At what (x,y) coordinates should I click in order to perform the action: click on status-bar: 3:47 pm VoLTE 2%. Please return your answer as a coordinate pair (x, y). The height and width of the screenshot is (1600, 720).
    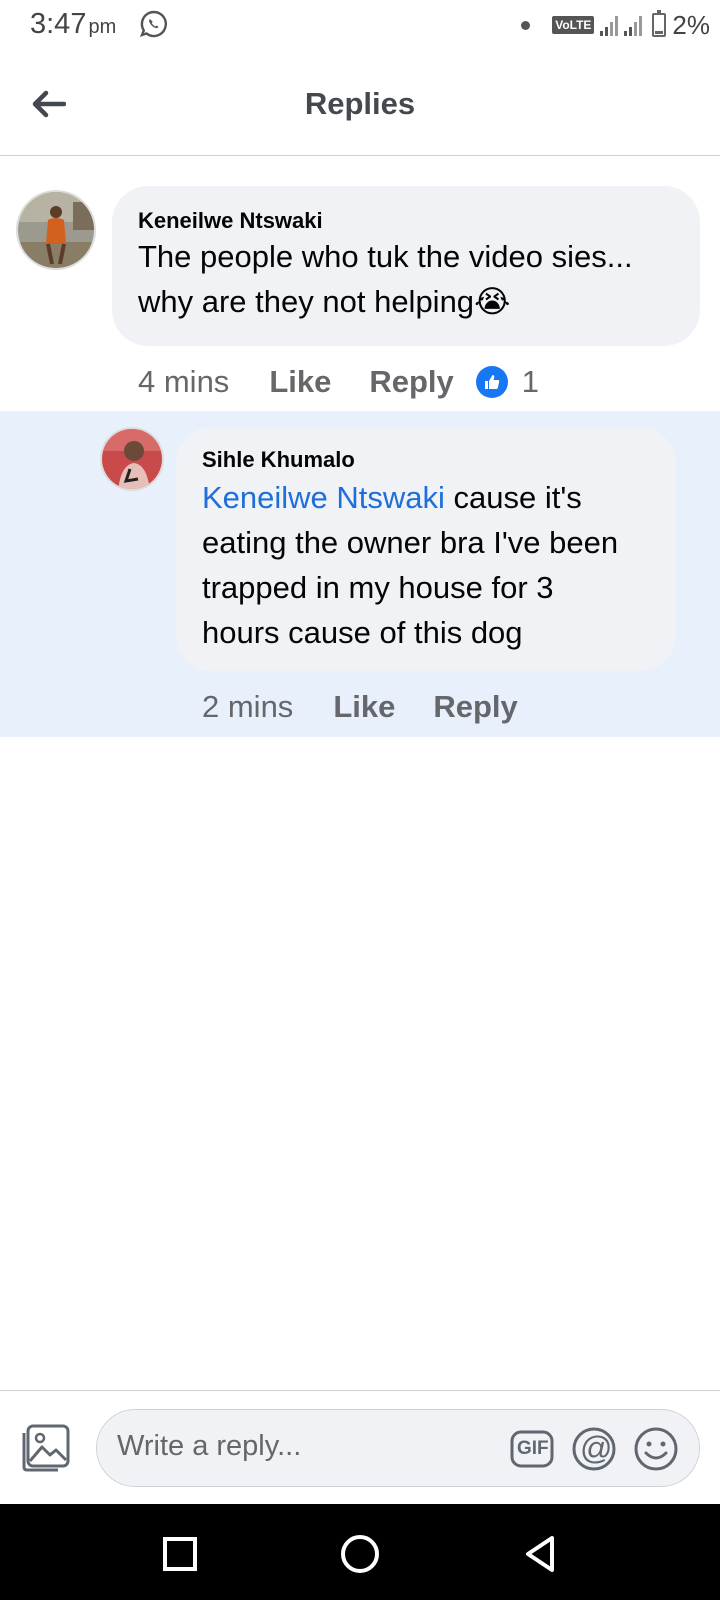
    Looking at the image, I should click on (360, 26).